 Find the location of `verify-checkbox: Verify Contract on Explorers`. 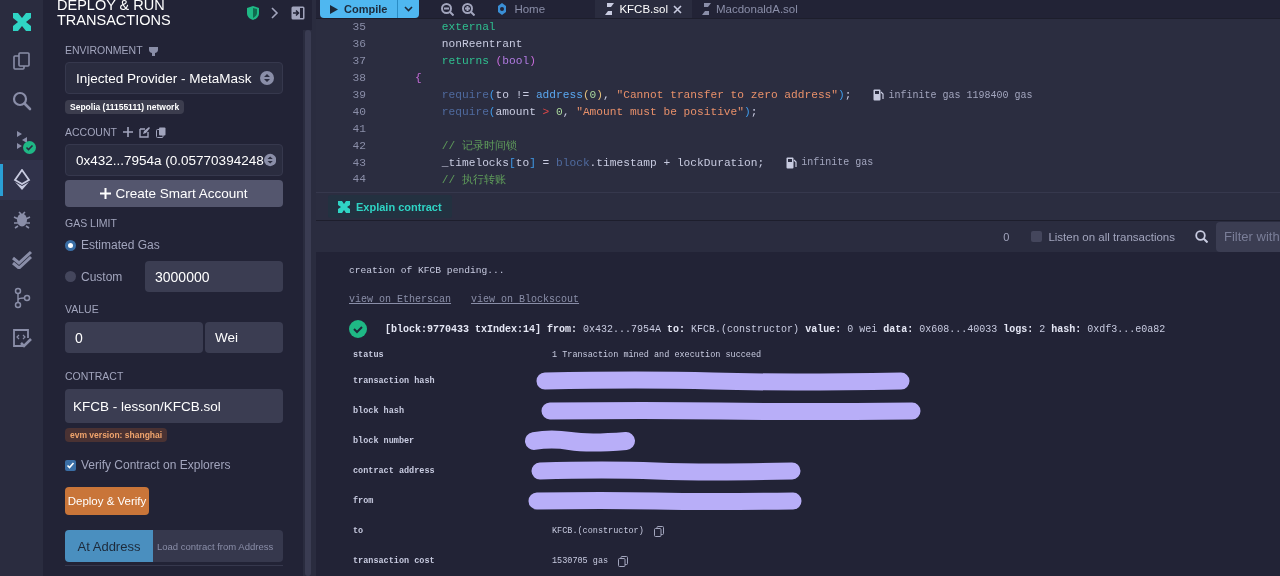

verify-checkbox: Verify Contract on Explorers is located at coordinates (148, 465).